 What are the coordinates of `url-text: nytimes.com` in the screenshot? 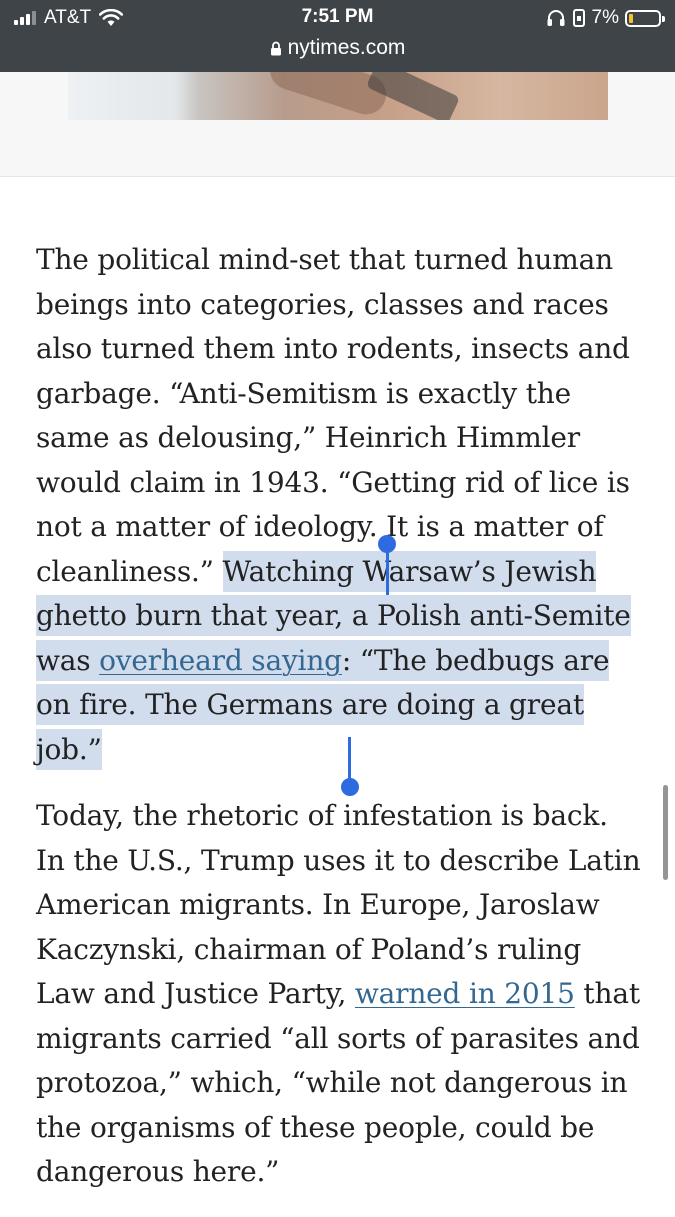 It's located at (347, 48).